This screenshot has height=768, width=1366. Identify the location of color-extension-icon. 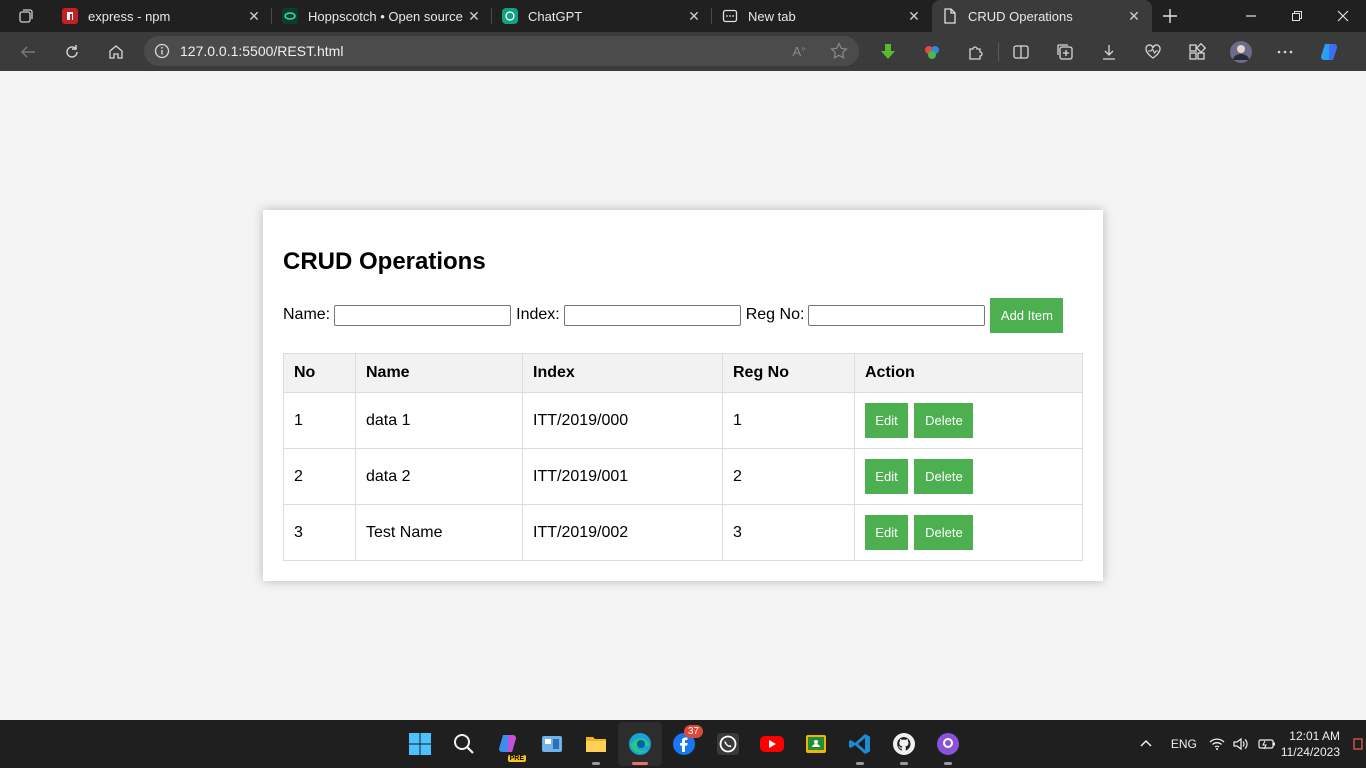
(932, 52).